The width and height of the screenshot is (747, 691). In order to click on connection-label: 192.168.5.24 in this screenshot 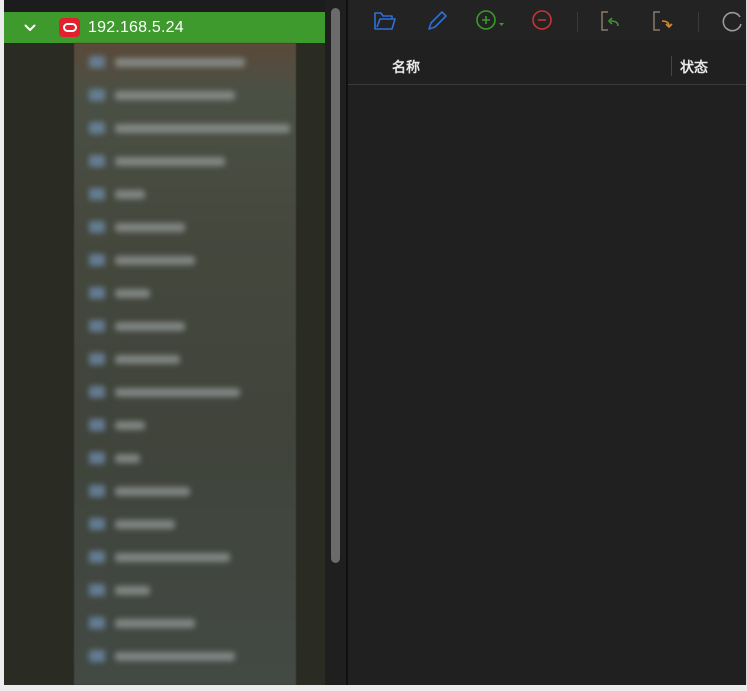, I will do `click(136, 27)`.